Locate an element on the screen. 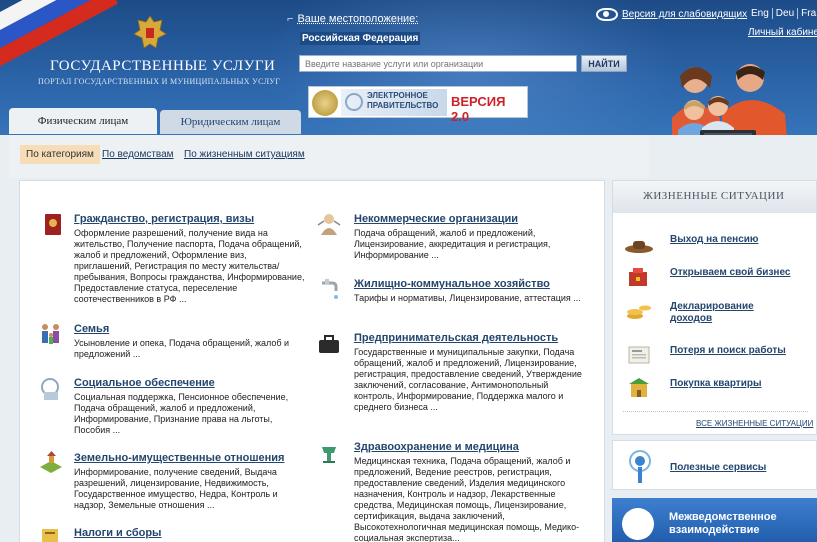 This screenshot has height=542, width=817. passport-icon is located at coordinates (53, 224).